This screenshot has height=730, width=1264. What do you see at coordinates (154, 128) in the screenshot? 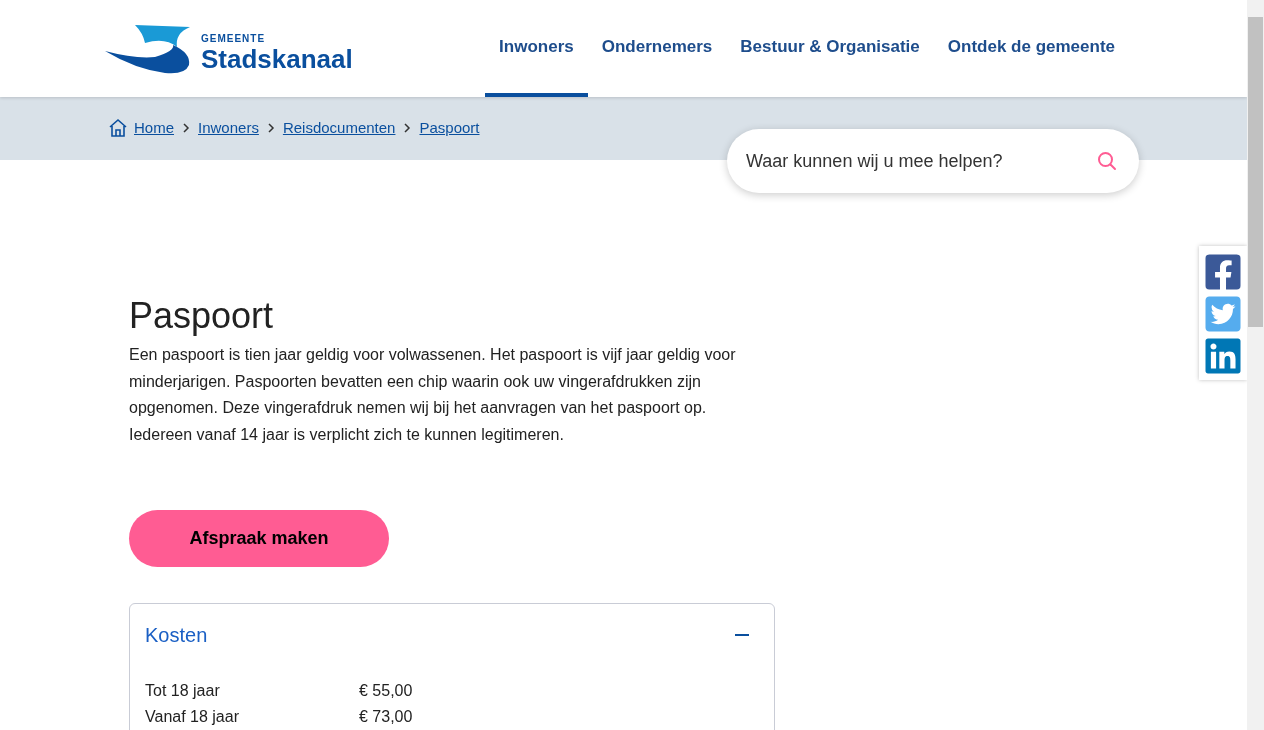
I see `breadcrumb-link: Home` at bounding box center [154, 128].